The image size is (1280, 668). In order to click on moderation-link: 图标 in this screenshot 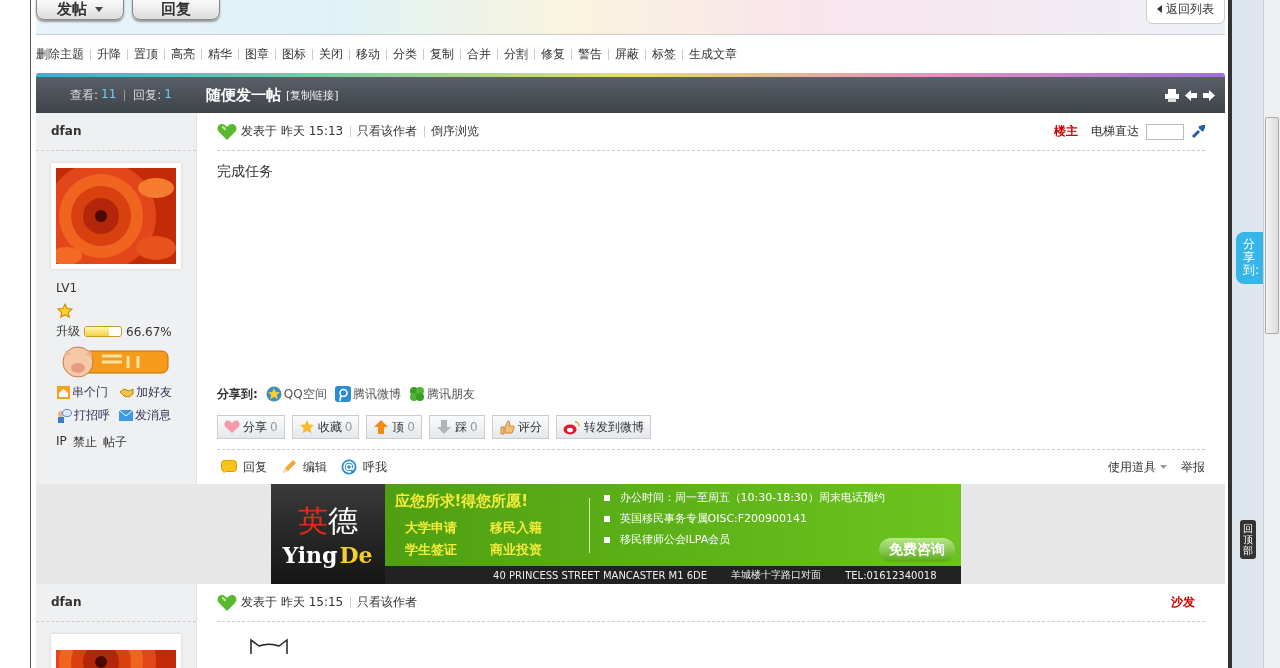, I will do `click(290, 54)`.